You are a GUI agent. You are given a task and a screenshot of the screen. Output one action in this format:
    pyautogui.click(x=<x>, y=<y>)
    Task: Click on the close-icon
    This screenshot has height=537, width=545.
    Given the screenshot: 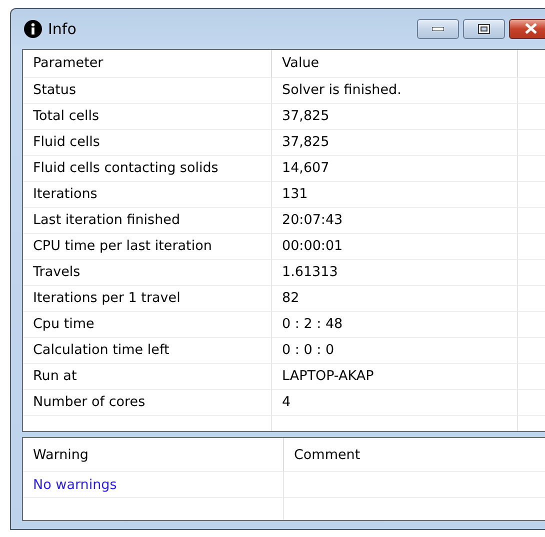 What is the action you would take?
    pyautogui.click(x=531, y=28)
    